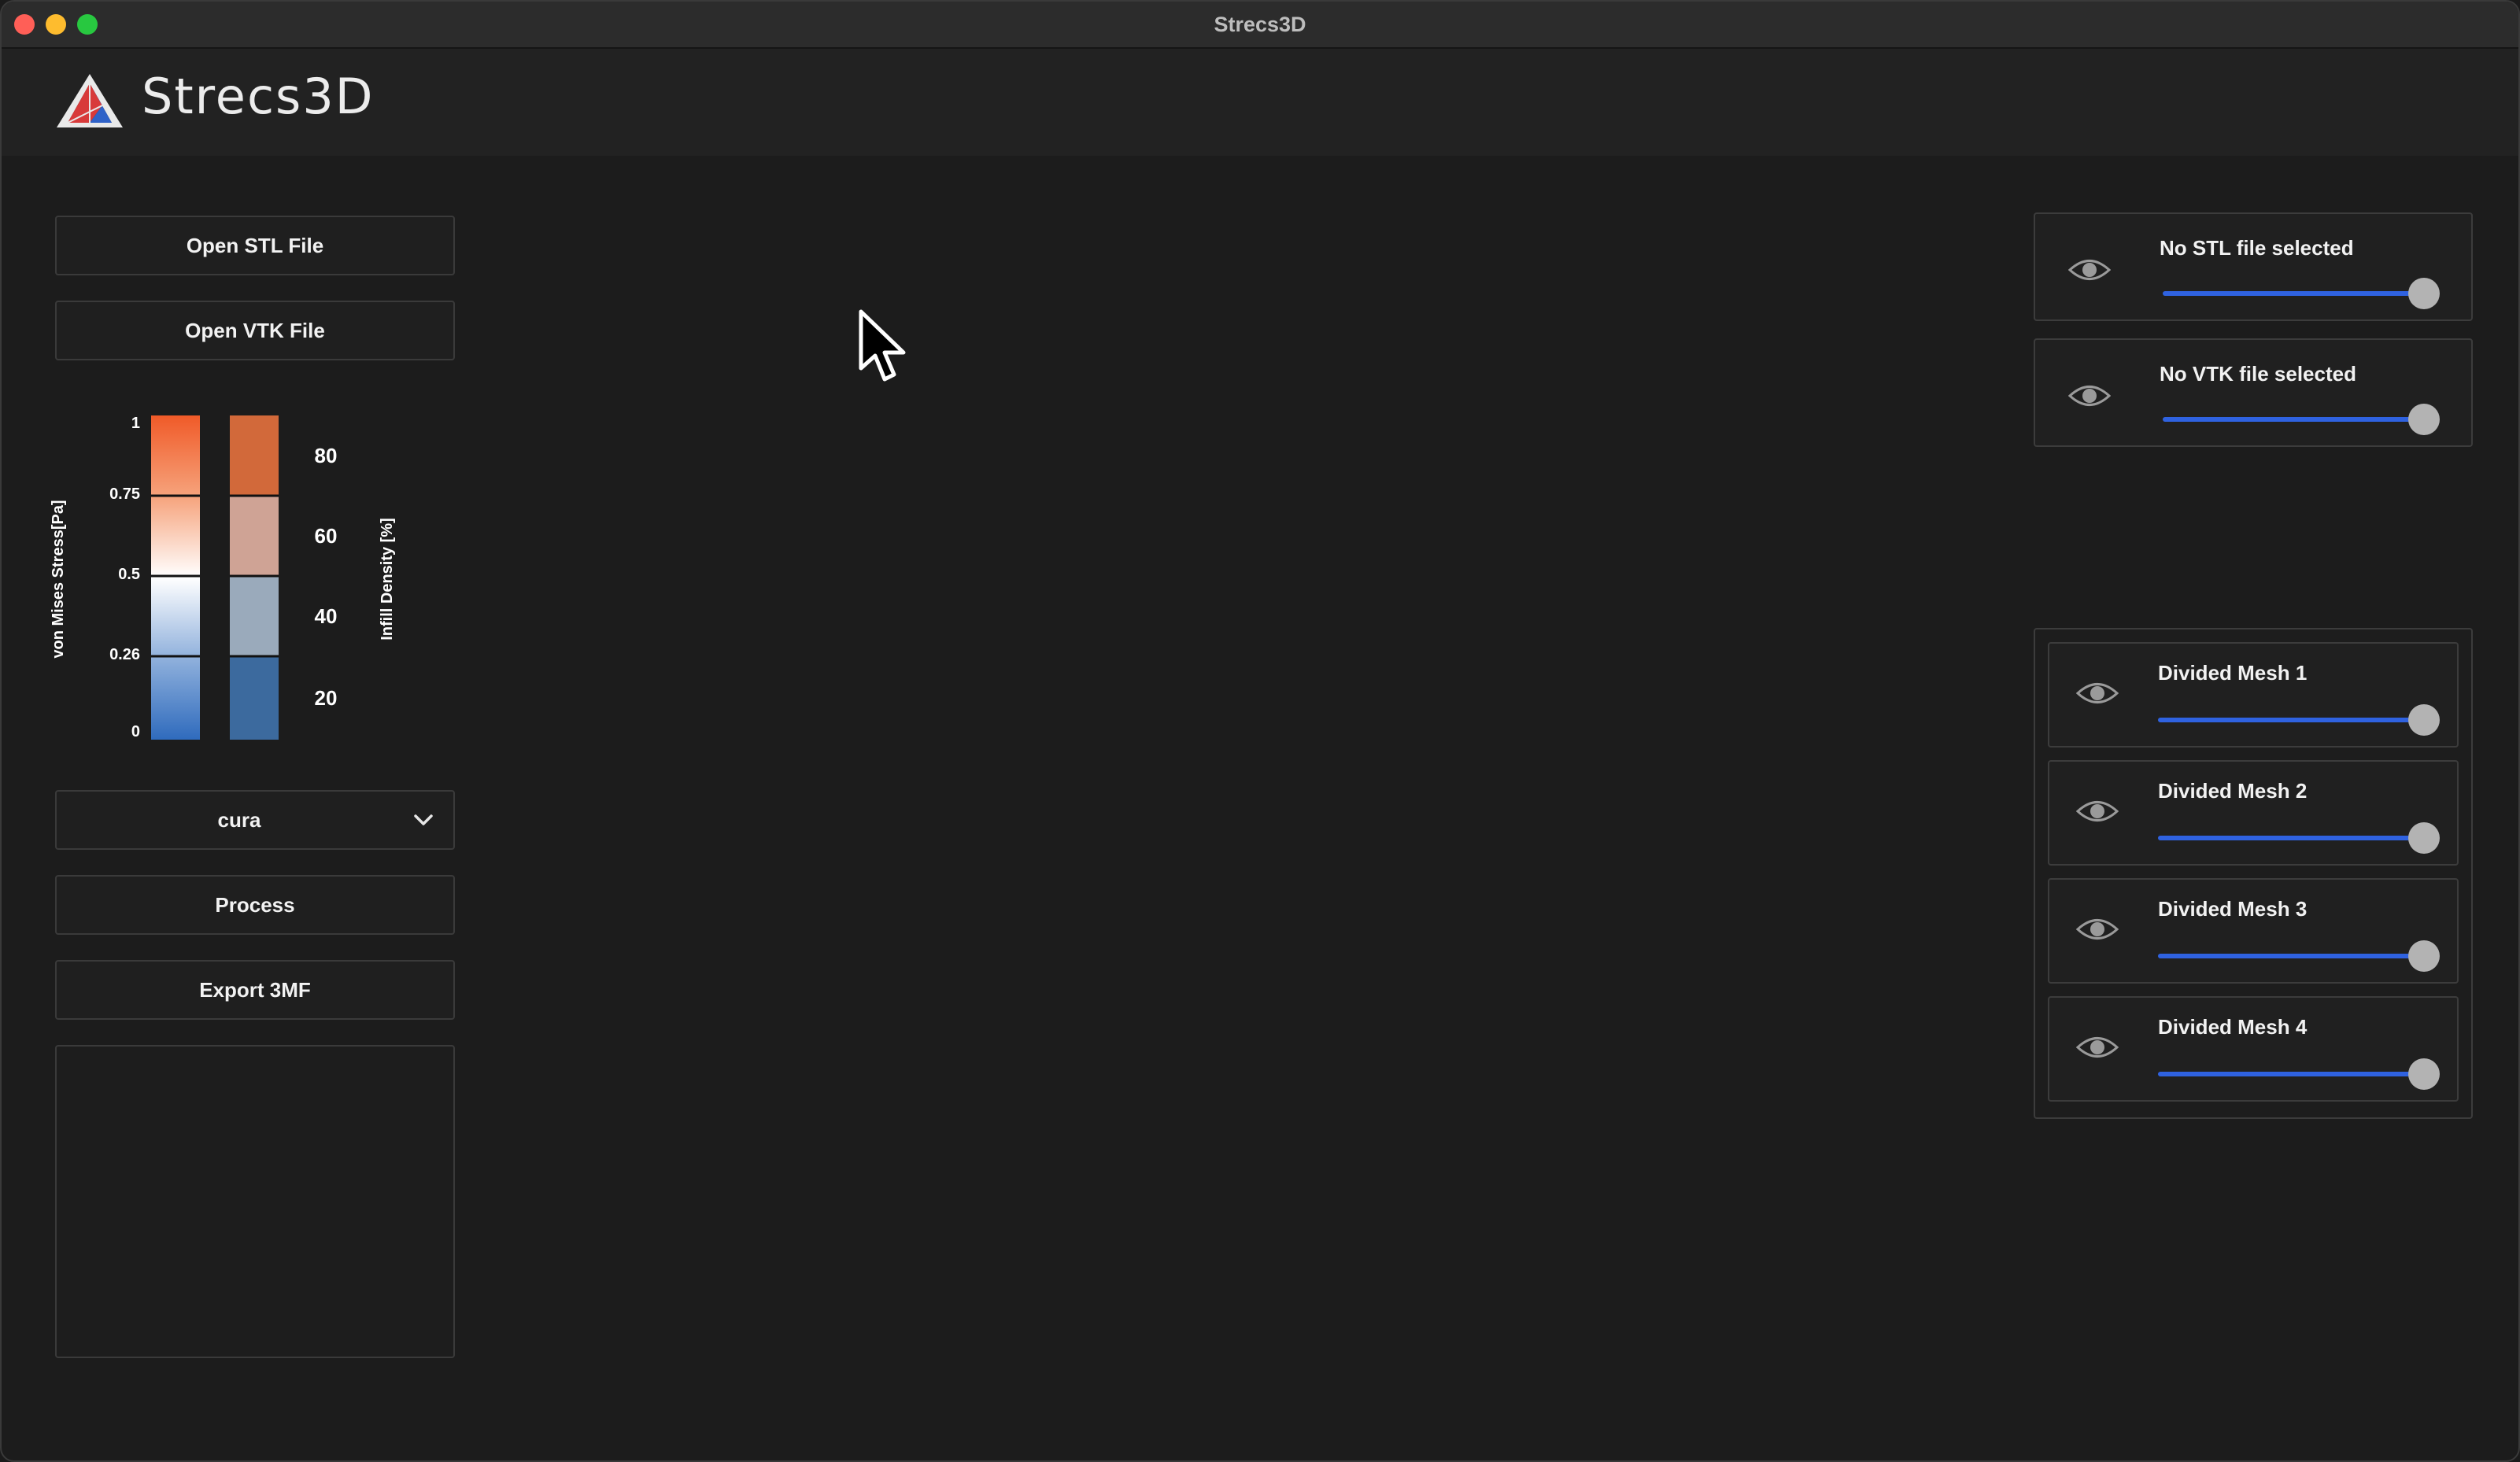 Image resolution: width=2520 pixels, height=1462 pixels. What do you see at coordinates (124, 494) in the screenshot?
I see `stress-tick-075: 0.75` at bounding box center [124, 494].